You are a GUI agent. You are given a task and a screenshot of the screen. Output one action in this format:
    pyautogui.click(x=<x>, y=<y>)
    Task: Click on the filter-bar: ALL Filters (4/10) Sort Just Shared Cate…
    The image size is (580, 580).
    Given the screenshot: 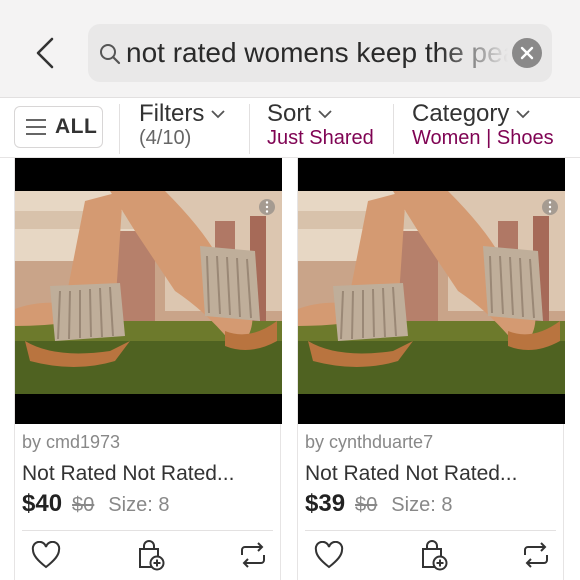 What is the action you would take?
    pyautogui.click(x=290, y=128)
    